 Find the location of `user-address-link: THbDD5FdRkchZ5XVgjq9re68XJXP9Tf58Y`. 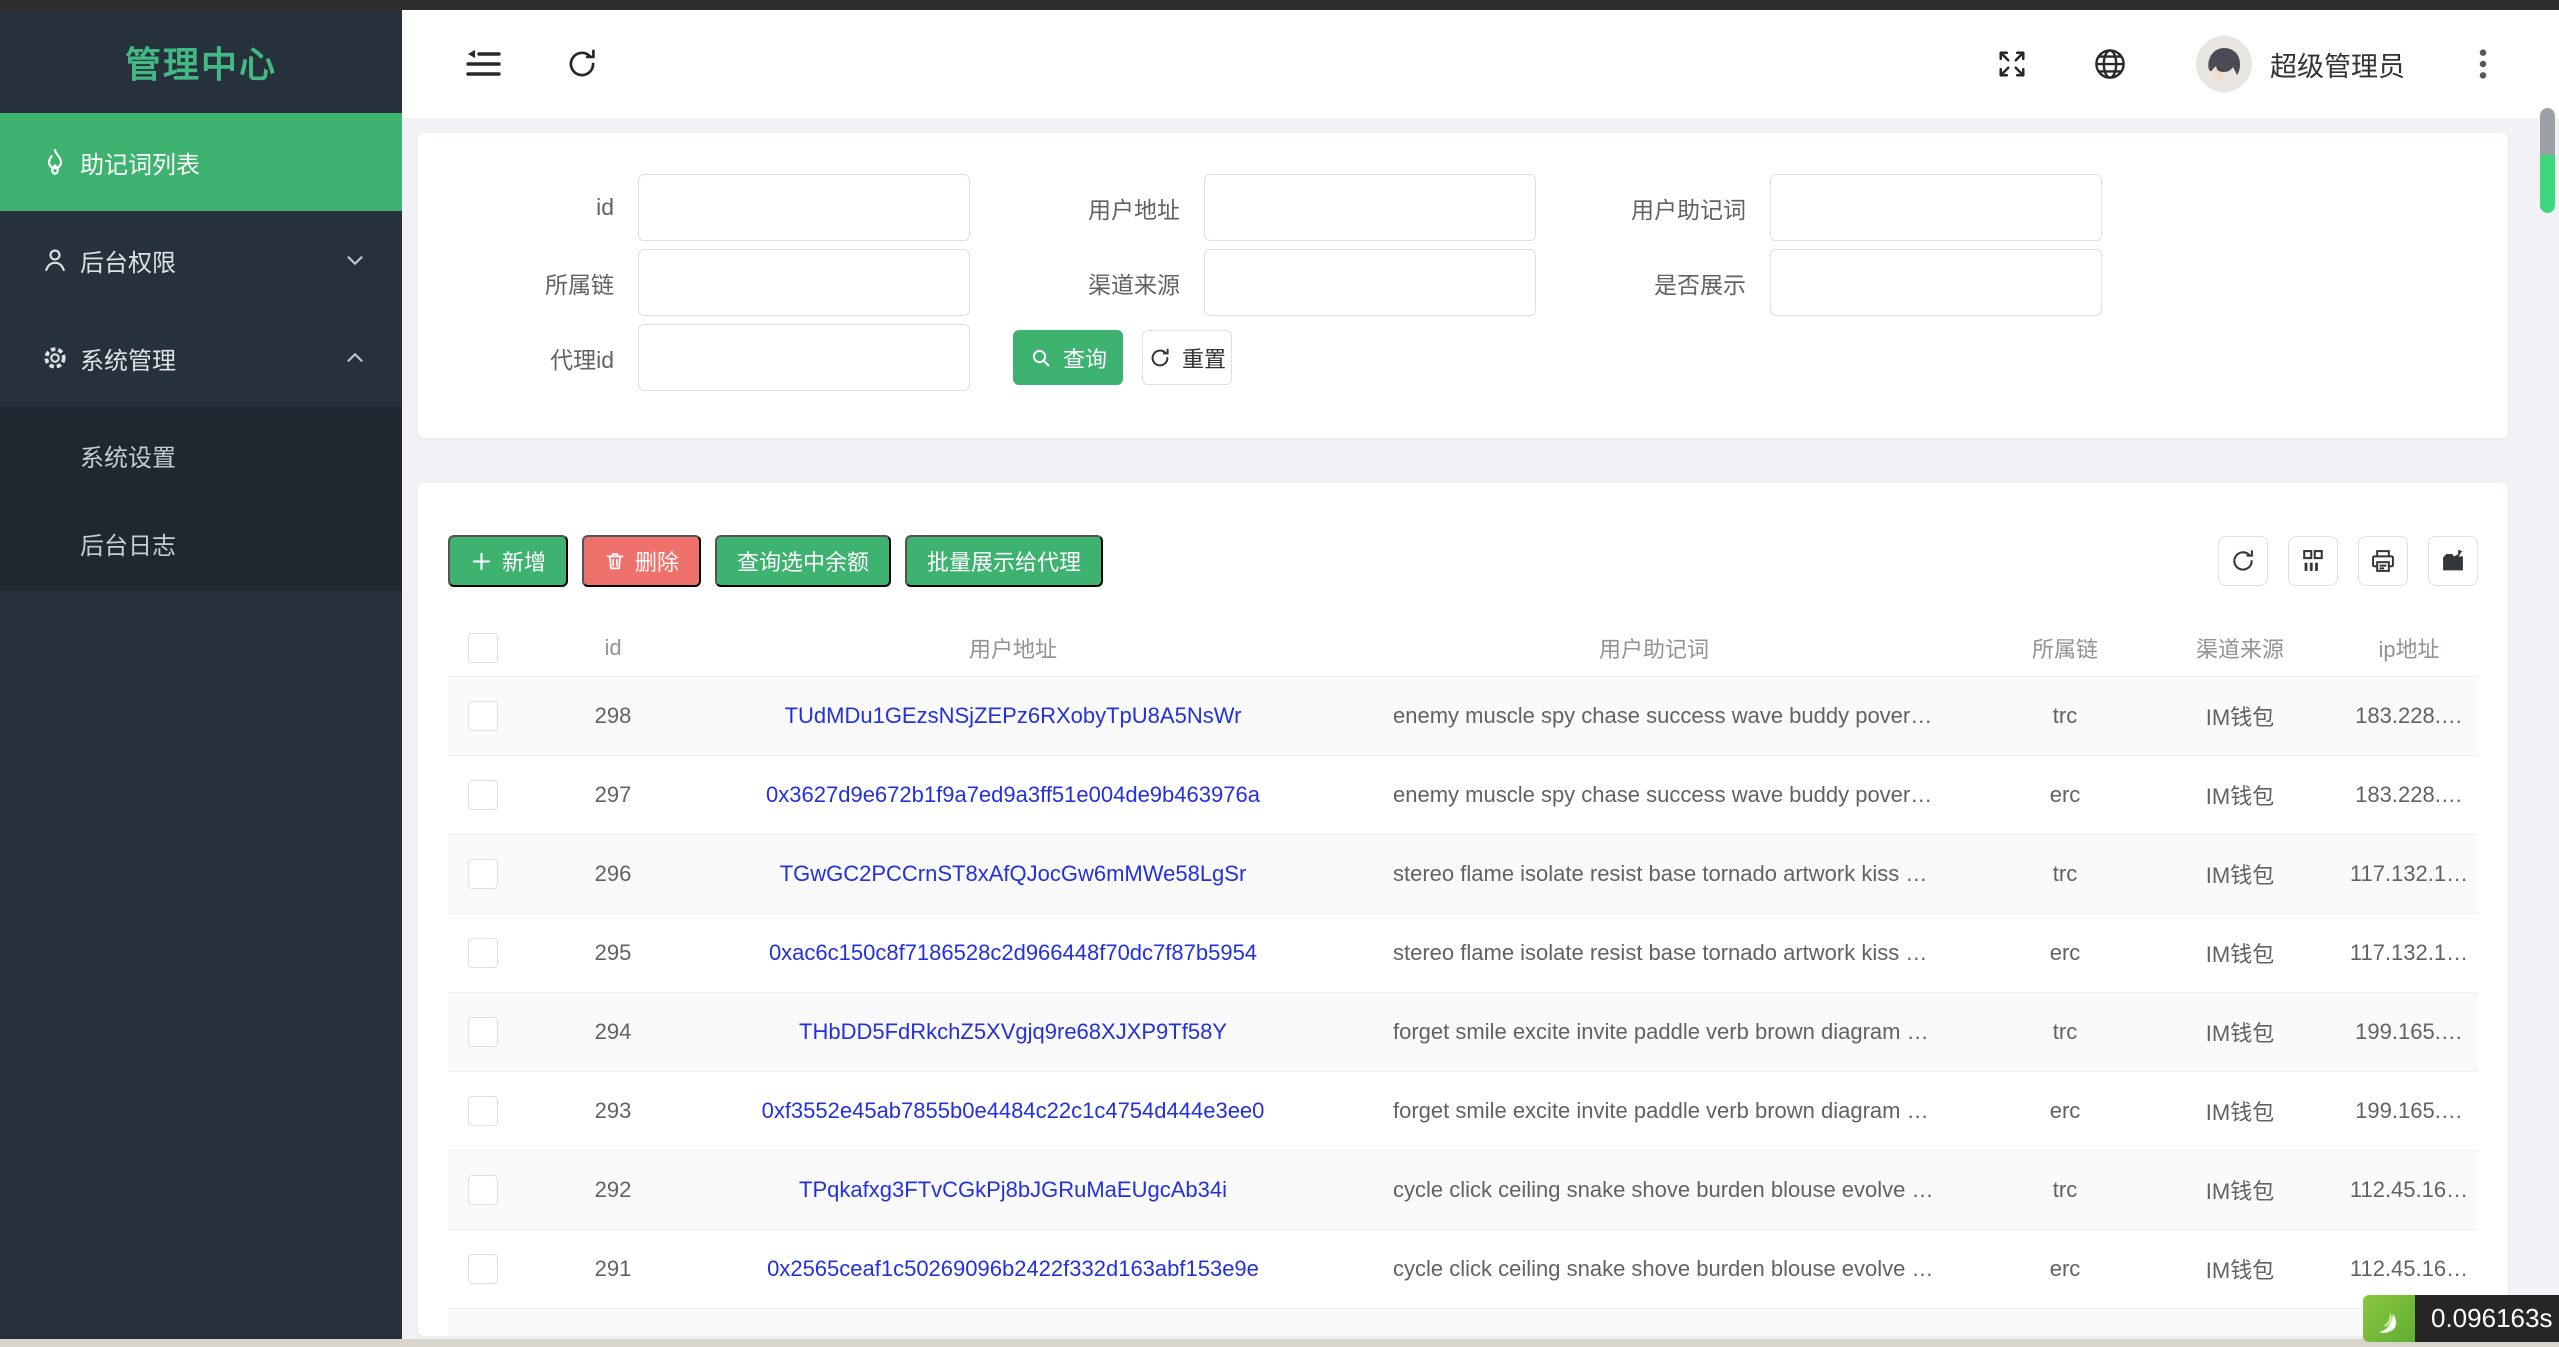

user-address-link: THbDD5FdRkchZ5XVgjq9re68XJXP9Tf58Y is located at coordinates (1013, 1031).